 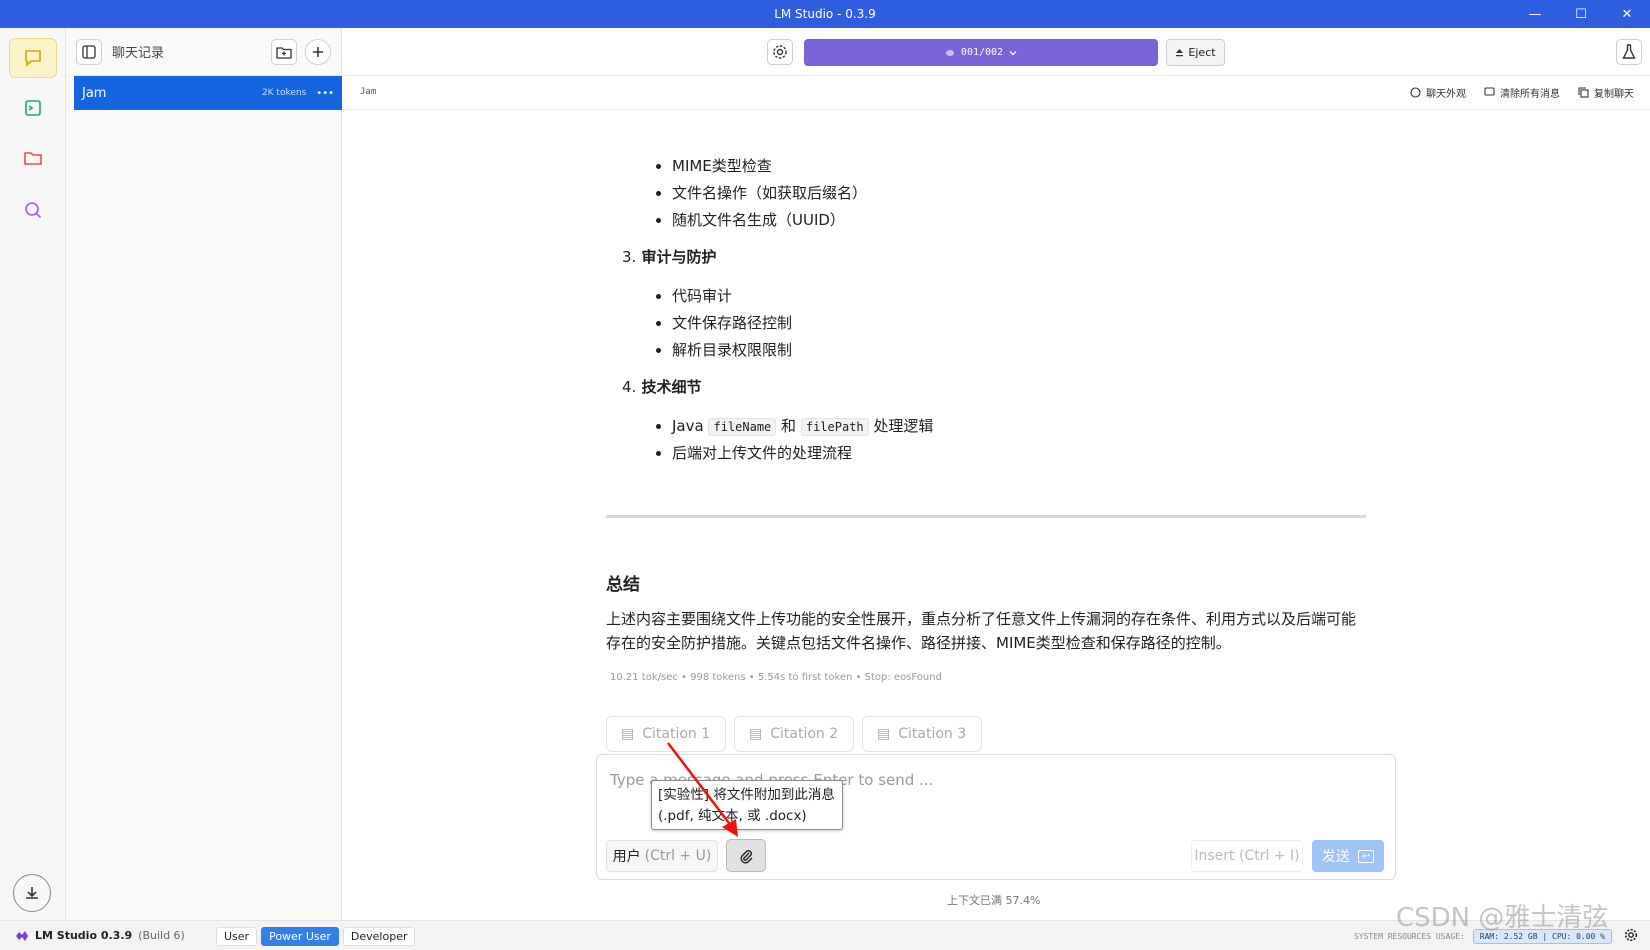 I want to click on chat-icon, so click(x=33, y=58).